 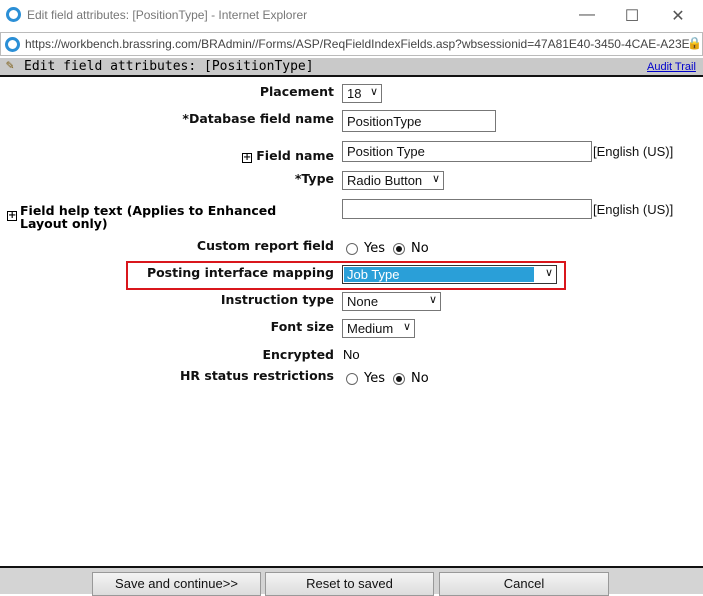 What do you see at coordinates (277, 299) in the screenshot?
I see `instruction-type-label: Instruction type` at bounding box center [277, 299].